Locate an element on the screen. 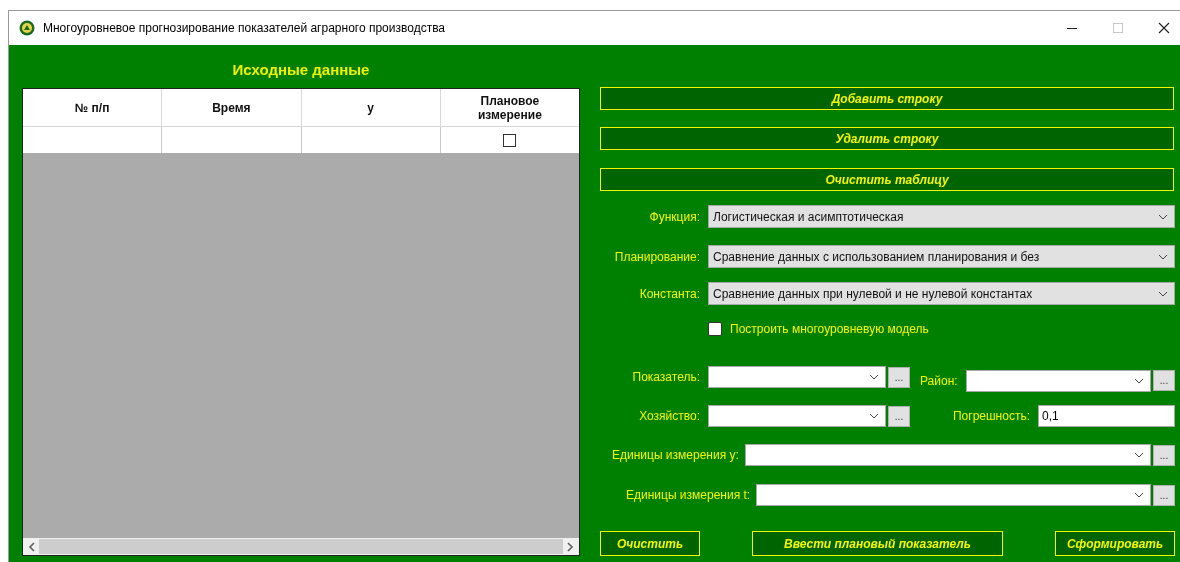 This screenshot has height=562, width=1180. dropdown: Сравнение данных при нулевой и не нулевой константах is located at coordinates (941, 293).